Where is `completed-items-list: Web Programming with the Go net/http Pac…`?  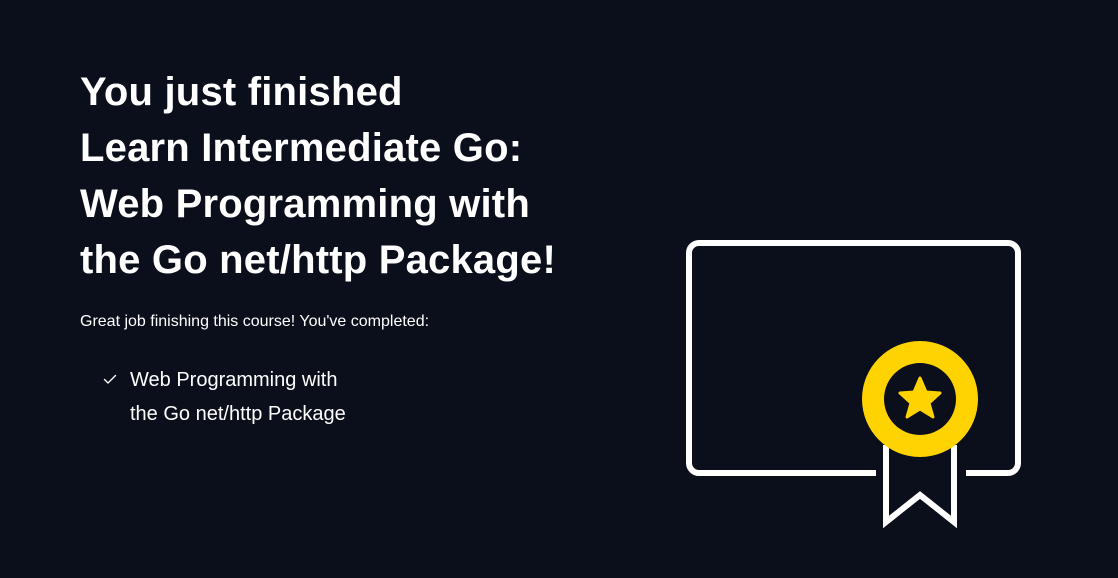
completed-items-list: Web Programming with the Go net/http Pac… is located at coordinates (370, 399).